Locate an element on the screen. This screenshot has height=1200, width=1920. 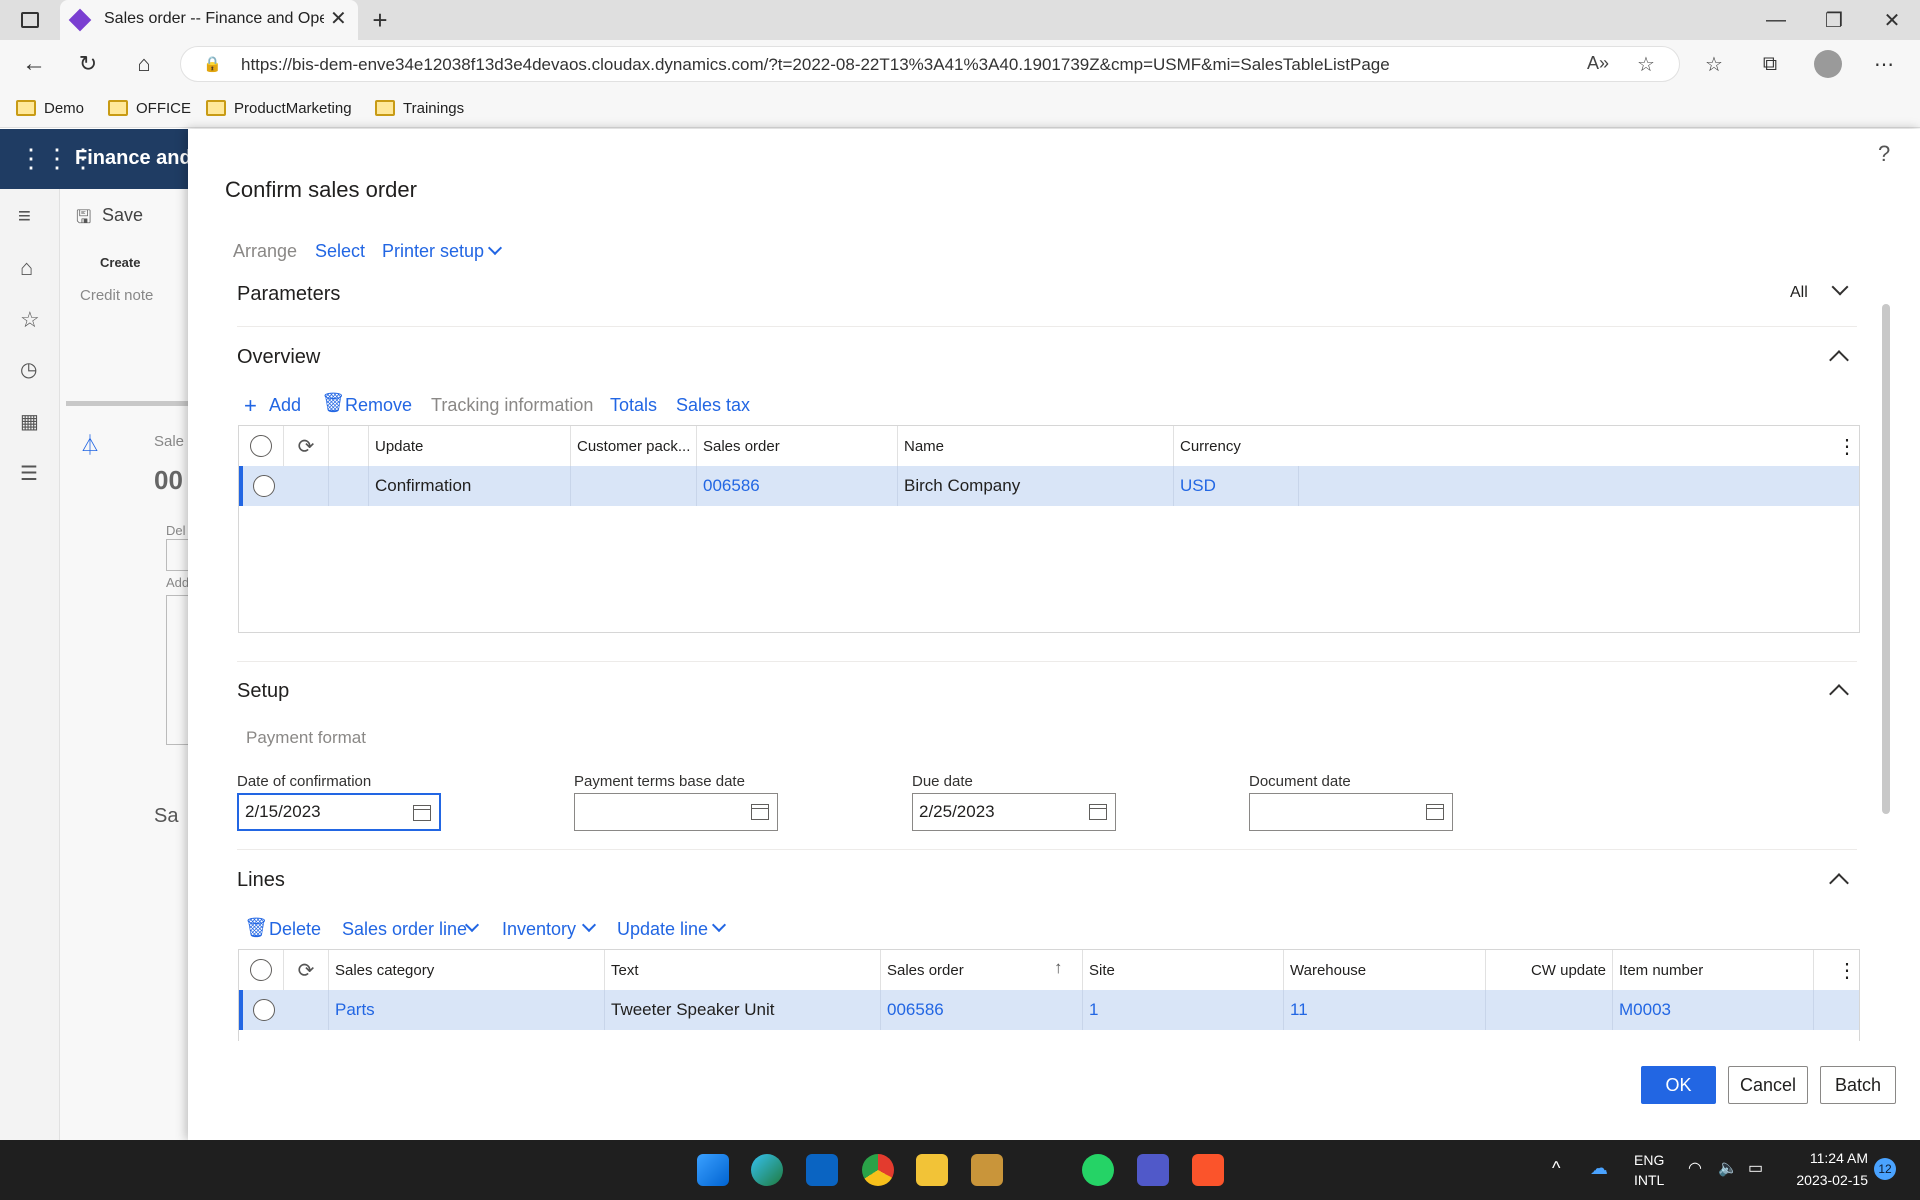
modules-nav-icon: ☰ is located at coordinates (29, 473).